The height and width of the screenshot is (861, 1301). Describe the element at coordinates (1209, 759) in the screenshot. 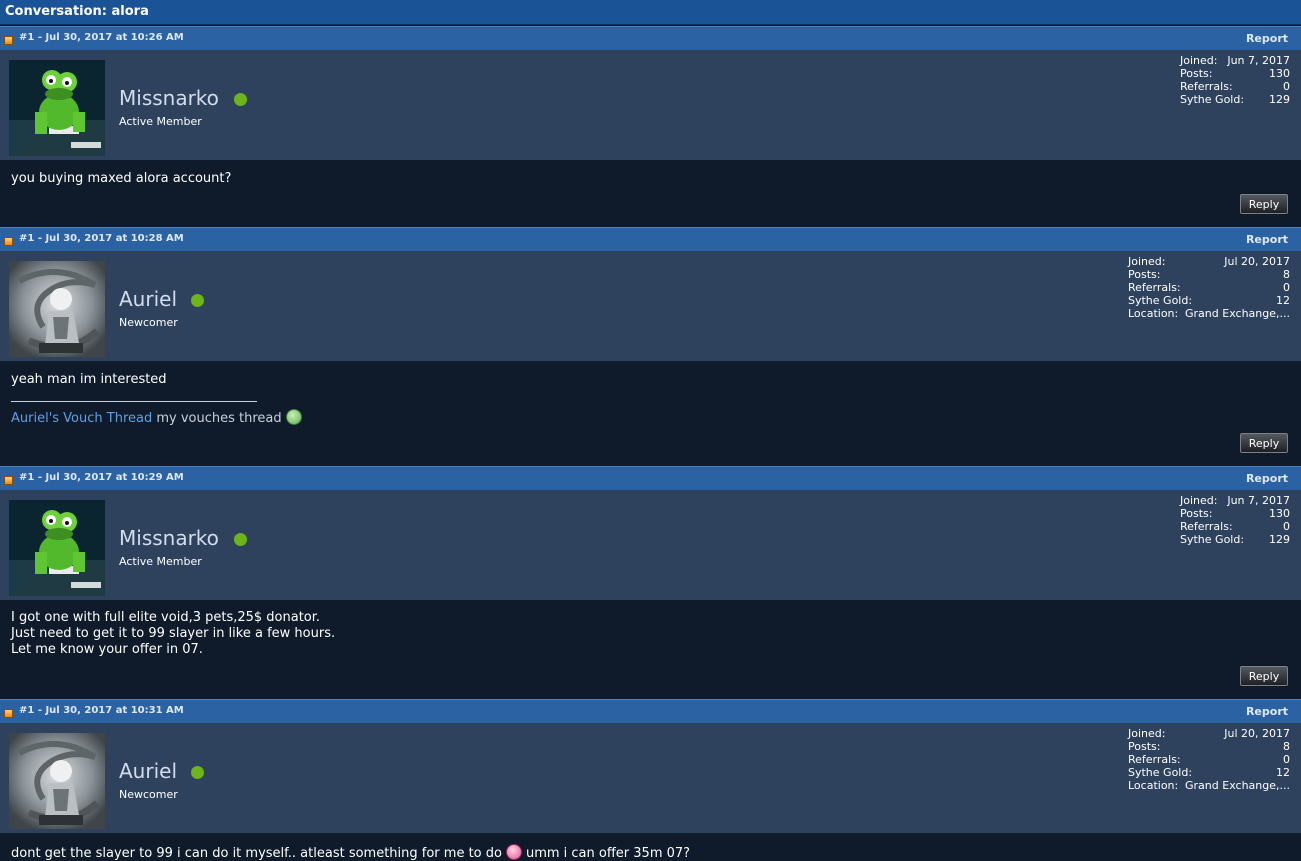

I see `stat-referrals: Referrals: 0` at that location.